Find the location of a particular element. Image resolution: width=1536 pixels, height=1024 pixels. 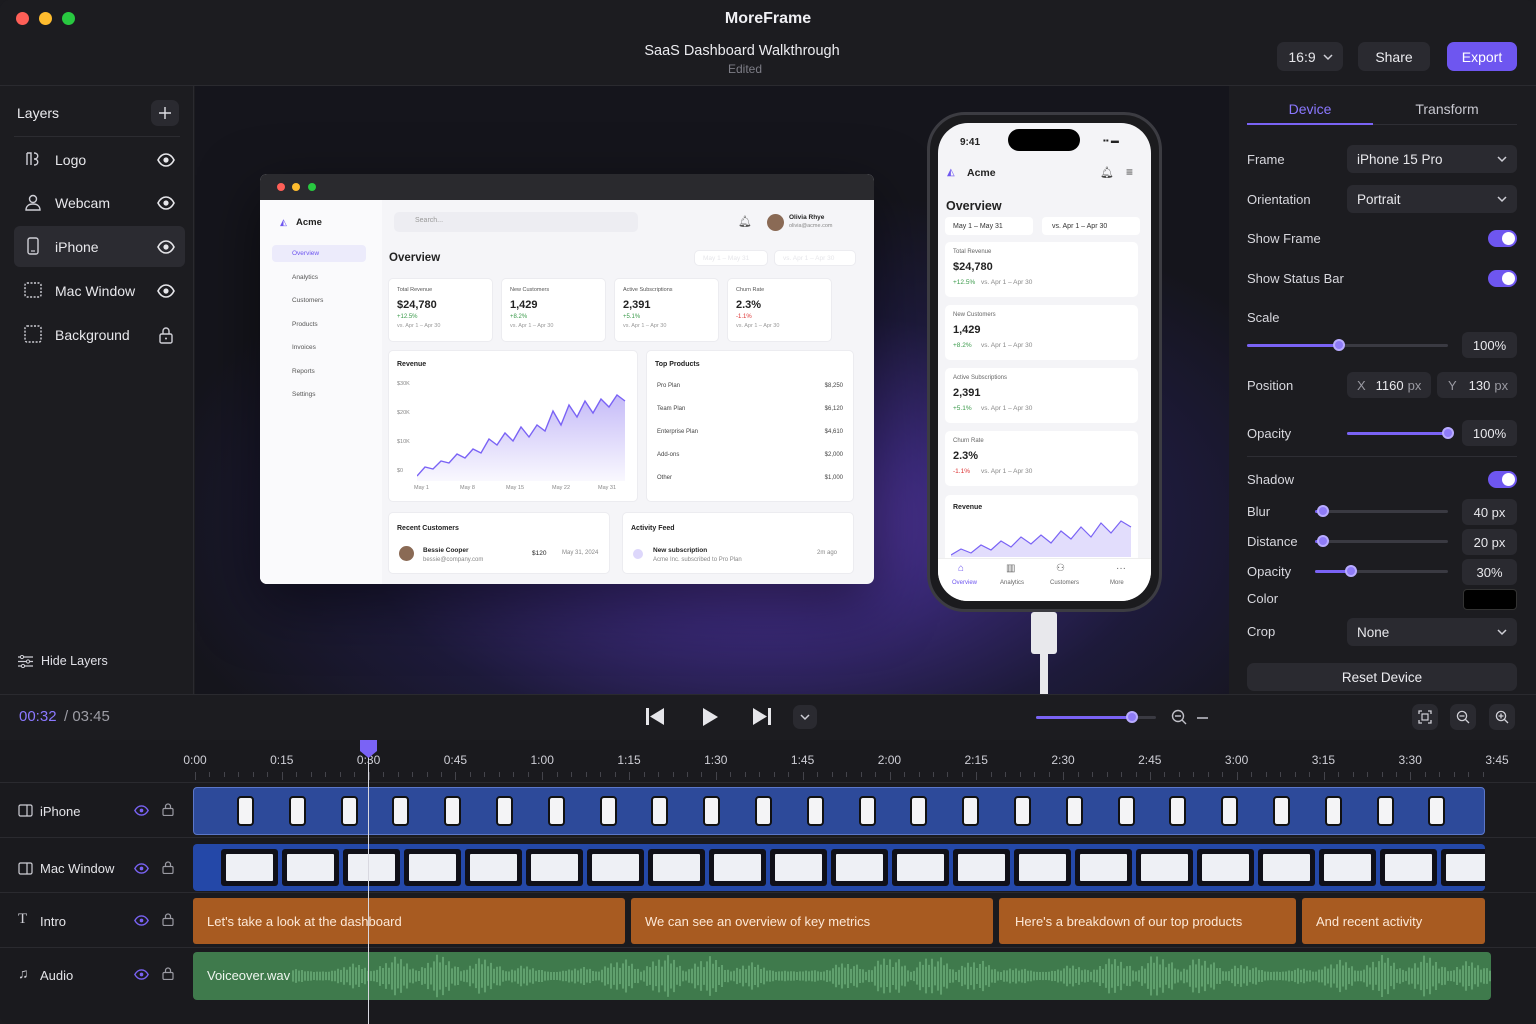

zoom-in-icon is located at coordinates (1502, 717).